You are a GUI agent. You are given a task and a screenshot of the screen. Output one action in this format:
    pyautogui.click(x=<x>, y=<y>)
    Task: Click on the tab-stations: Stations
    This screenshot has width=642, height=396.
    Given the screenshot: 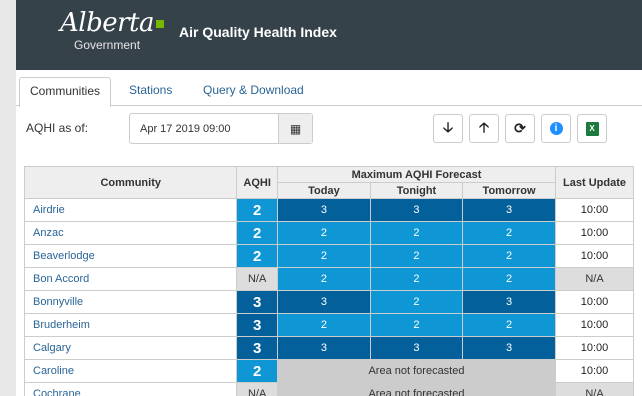 What is the action you would take?
    pyautogui.click(x=150, y=91)
    